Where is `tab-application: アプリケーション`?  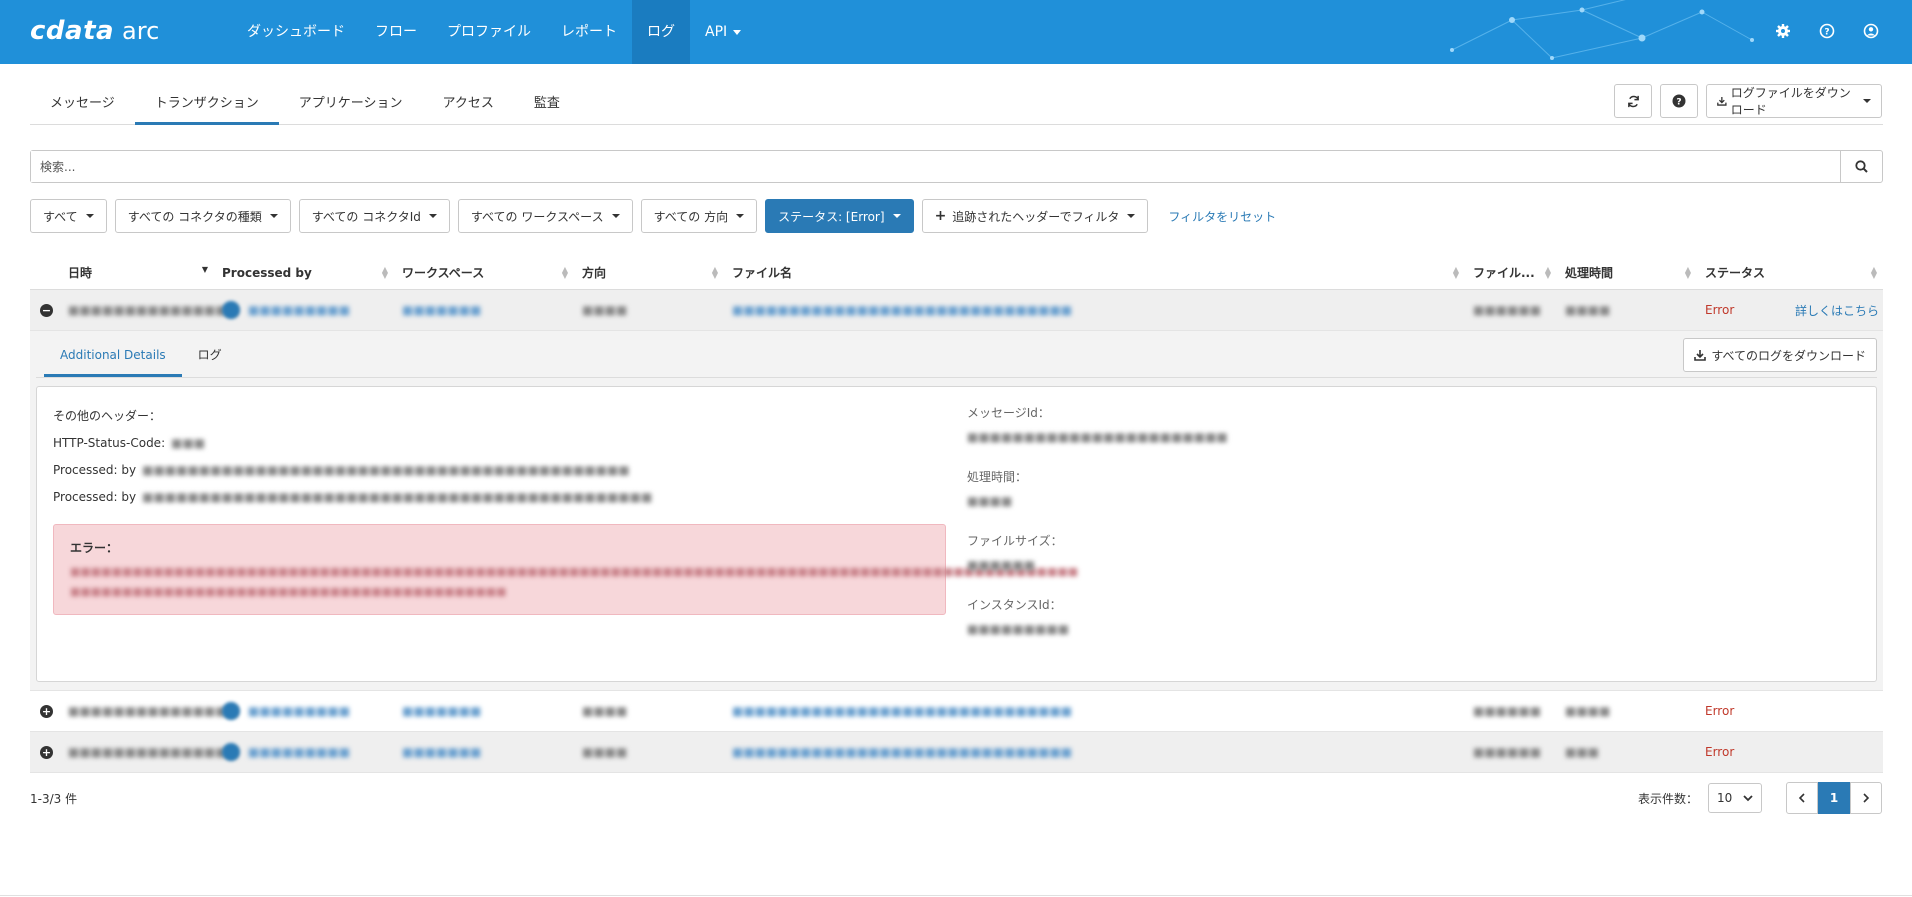
tab-application: アプリケーション is located at coordinates (351, 105).